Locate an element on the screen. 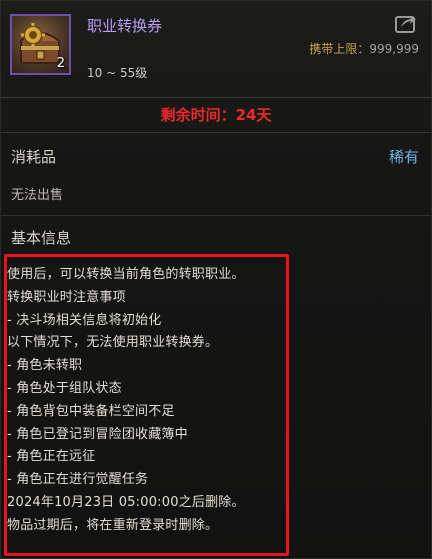 The image size is (432, 559). share-arrow-icon is located at coordinates (406, 23).